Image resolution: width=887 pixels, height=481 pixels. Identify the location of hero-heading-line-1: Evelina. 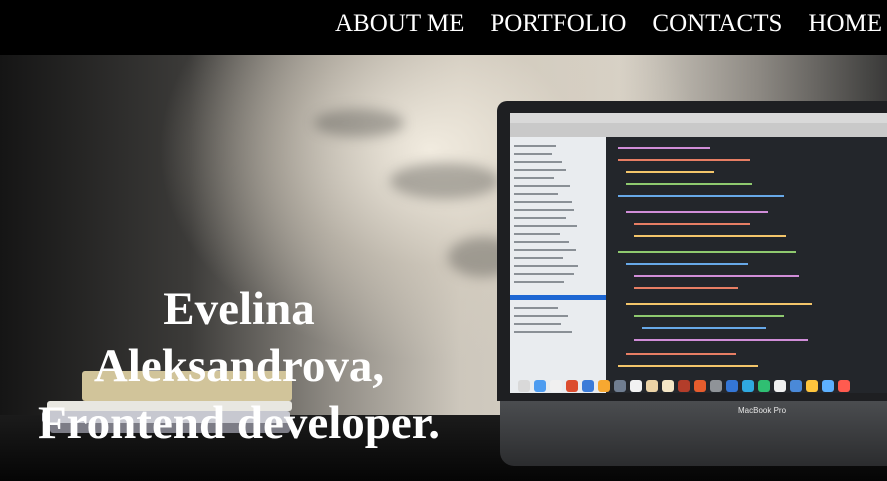
(239, 309).